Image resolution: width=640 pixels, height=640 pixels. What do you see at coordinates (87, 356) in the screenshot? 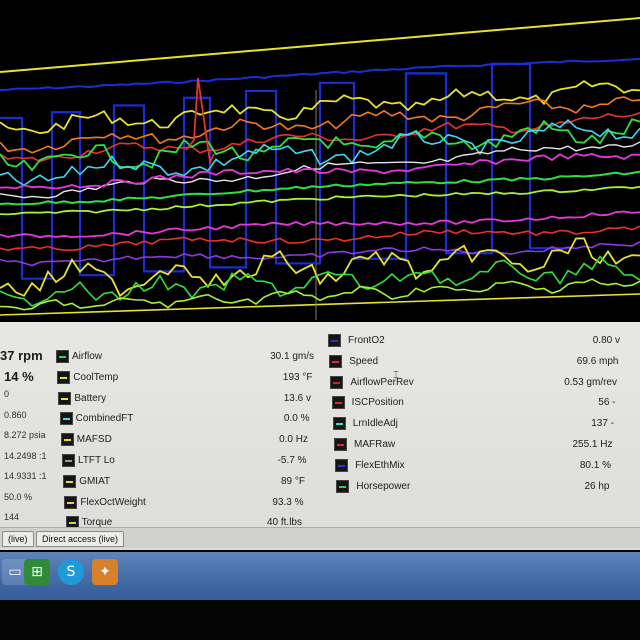
I see `sensor-name: Airflow` at bounding box center [87, 356].